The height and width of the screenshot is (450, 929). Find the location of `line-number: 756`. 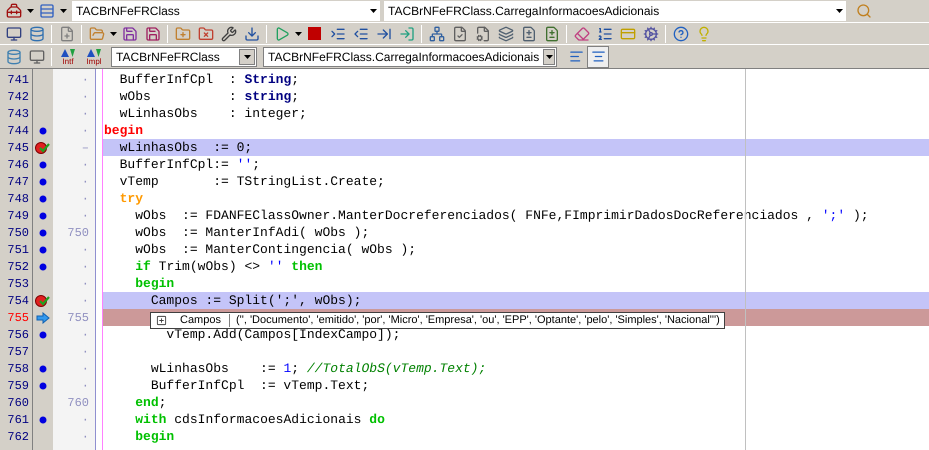

line-number: 756 is located at coordinates (18, 335).